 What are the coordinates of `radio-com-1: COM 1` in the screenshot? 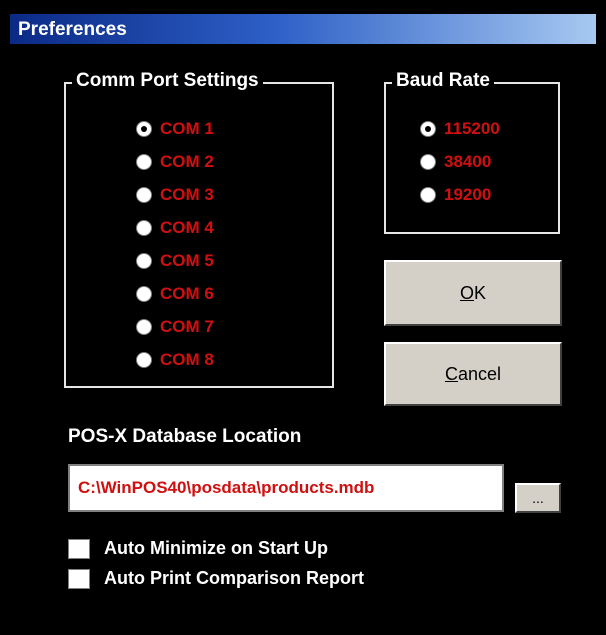 It's located at (175, 129).